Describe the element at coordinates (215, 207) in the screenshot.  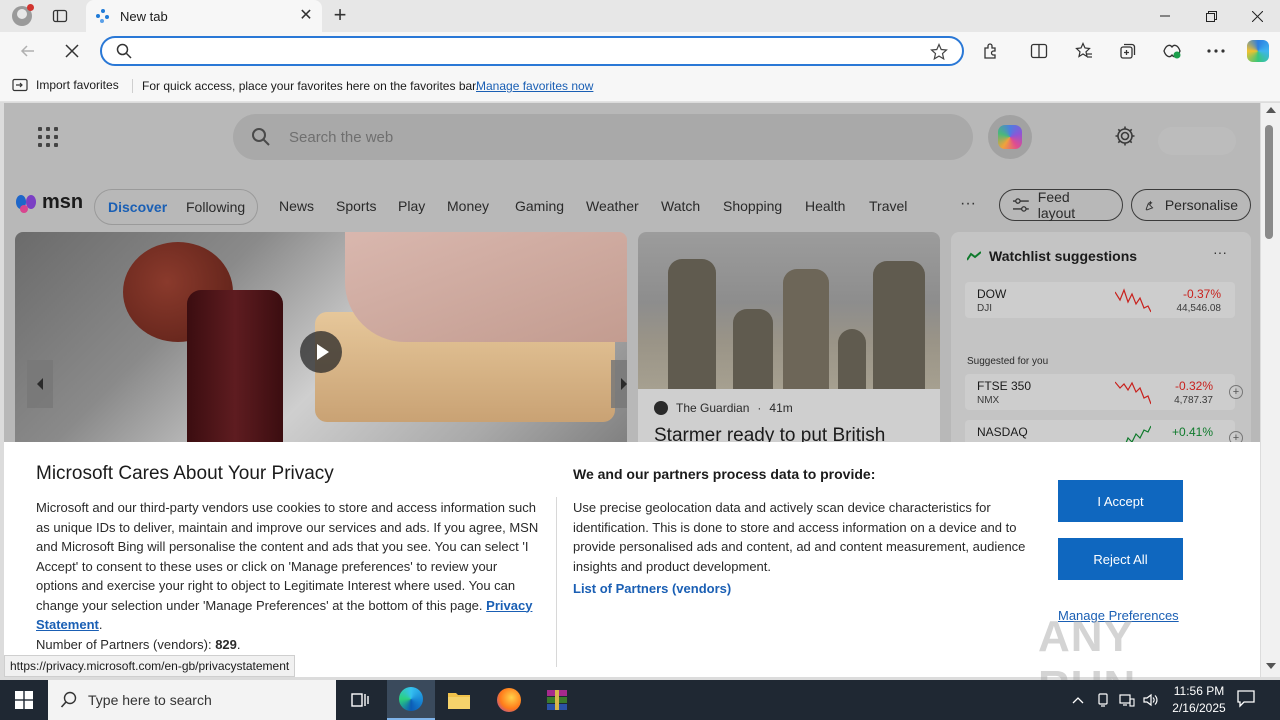
I see `tab-following: Following` at that location.